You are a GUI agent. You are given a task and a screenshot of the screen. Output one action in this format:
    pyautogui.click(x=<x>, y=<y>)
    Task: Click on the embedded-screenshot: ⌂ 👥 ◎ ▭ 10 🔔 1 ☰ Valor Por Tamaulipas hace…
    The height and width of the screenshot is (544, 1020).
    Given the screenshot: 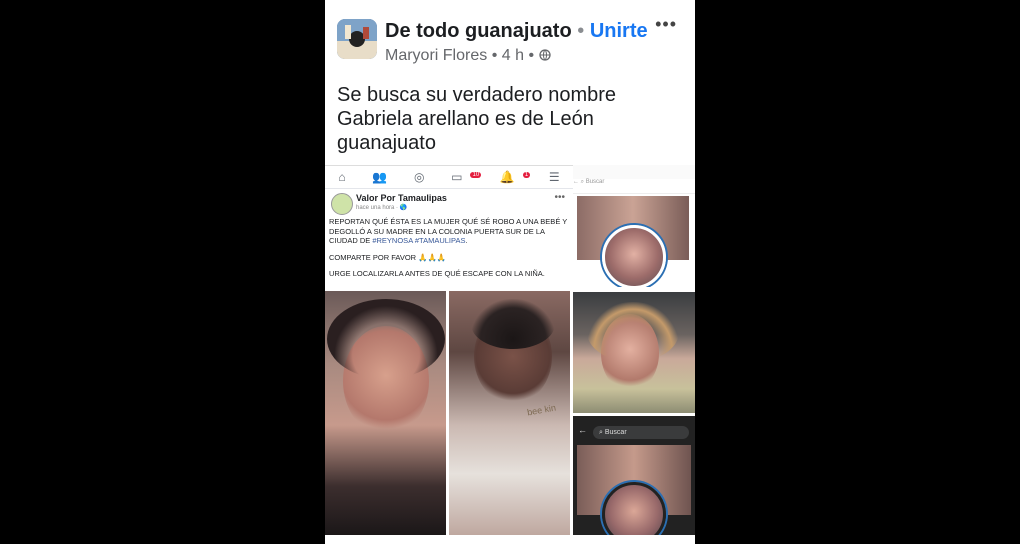 What is the action you would take?
    pyautogui.click(x=449, y=228)
    